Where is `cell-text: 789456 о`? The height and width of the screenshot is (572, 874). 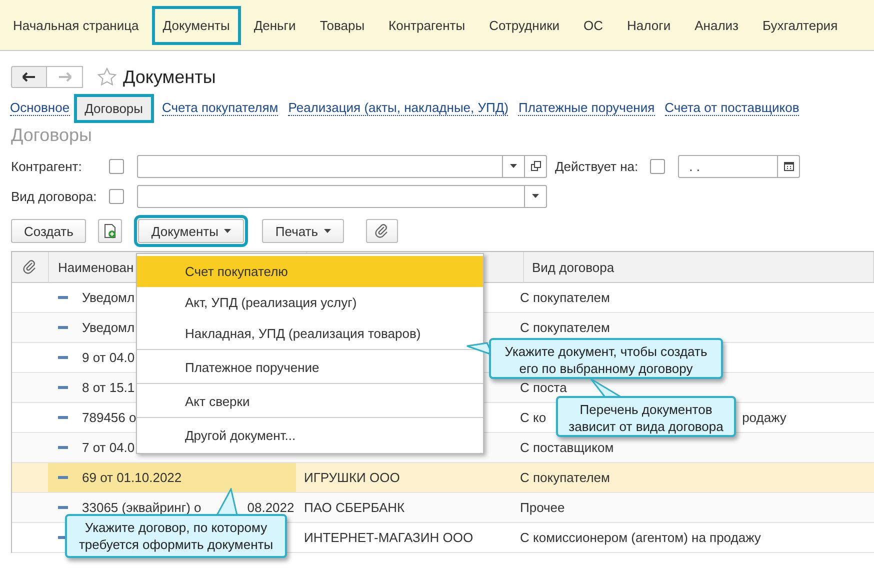
cell-text: 789456 о is located at coordinates (109, 417).